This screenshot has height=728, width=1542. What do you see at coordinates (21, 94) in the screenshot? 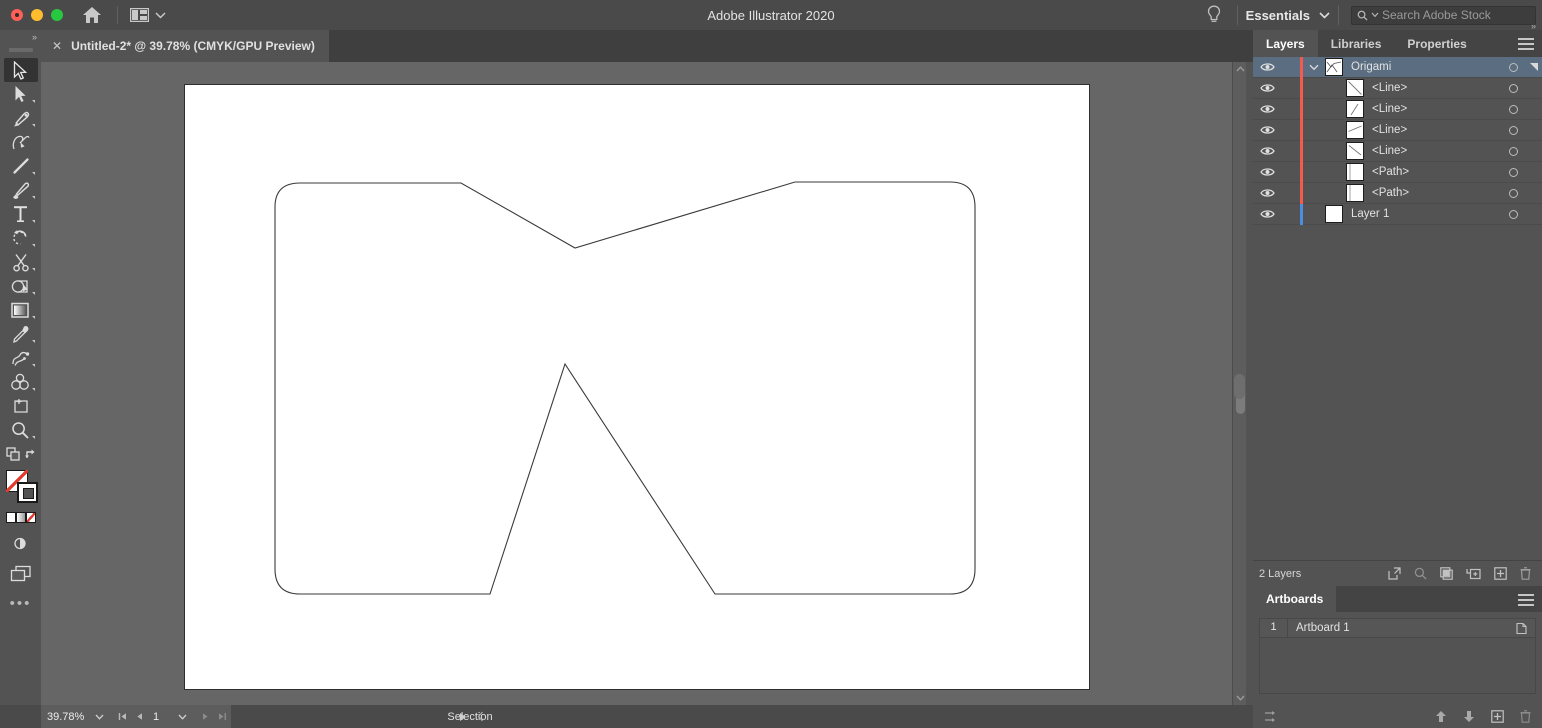
I see `direct-selection-tool` at bounding box center [21, 94].